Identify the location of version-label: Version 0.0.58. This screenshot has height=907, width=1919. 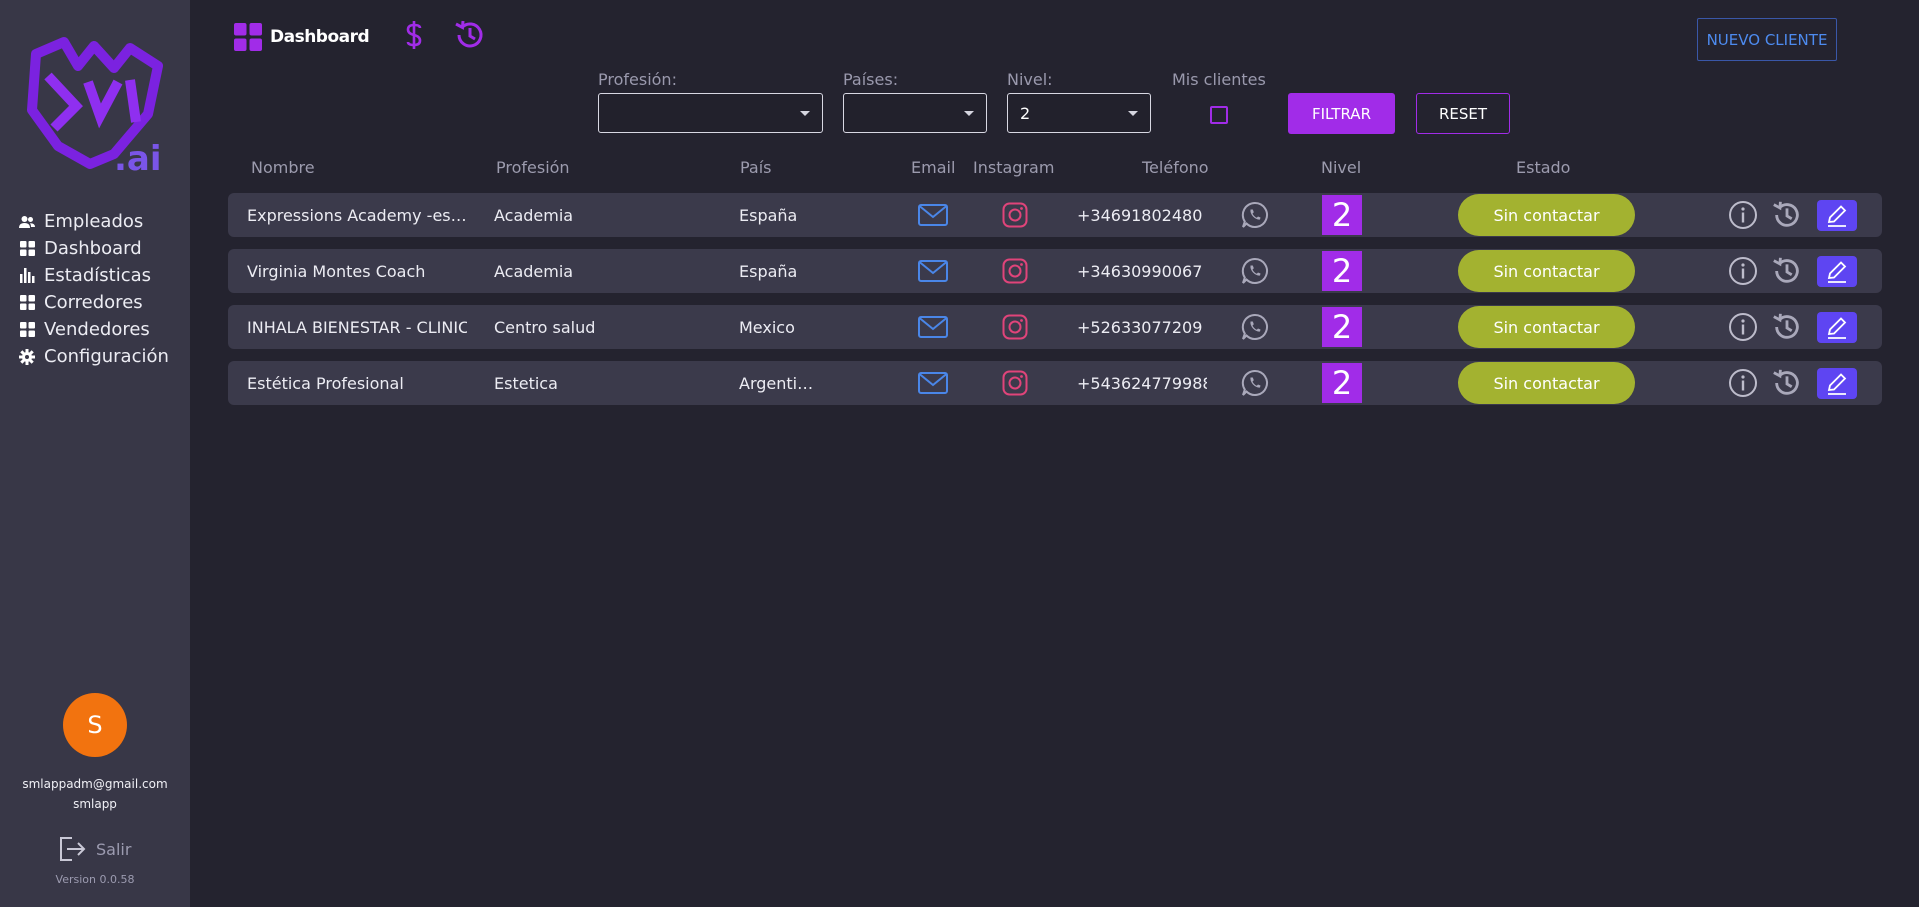
(95, 879).